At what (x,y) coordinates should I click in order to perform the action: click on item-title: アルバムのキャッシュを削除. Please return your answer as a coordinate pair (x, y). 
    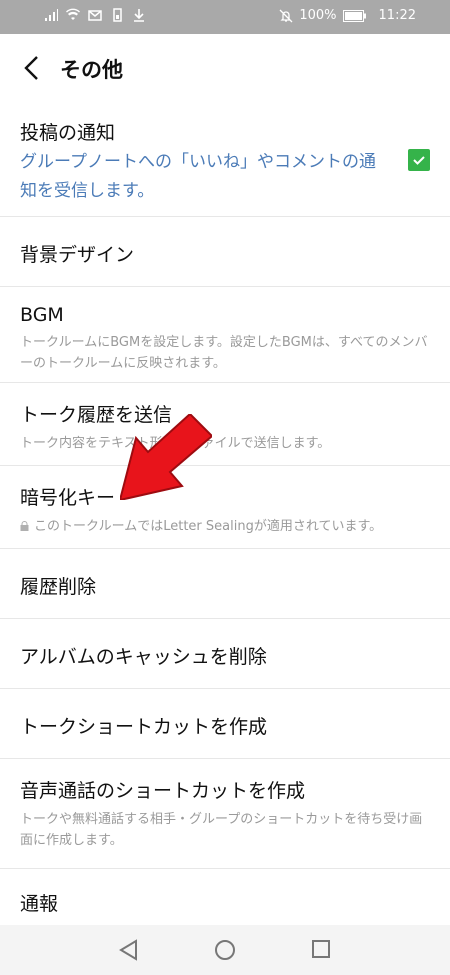
    Looking at the image, I should click on (143, 657).